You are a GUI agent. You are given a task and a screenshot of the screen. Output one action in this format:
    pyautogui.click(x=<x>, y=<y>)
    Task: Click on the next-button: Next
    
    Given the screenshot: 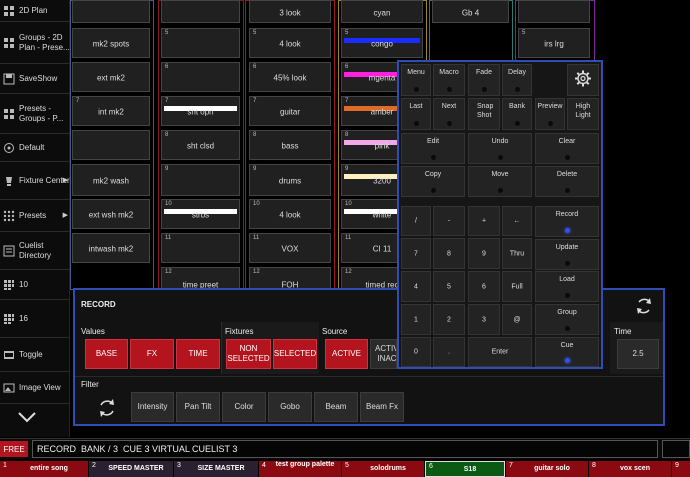 What is the action you would take?
    pyautogui.click(x=449, y=114)
    